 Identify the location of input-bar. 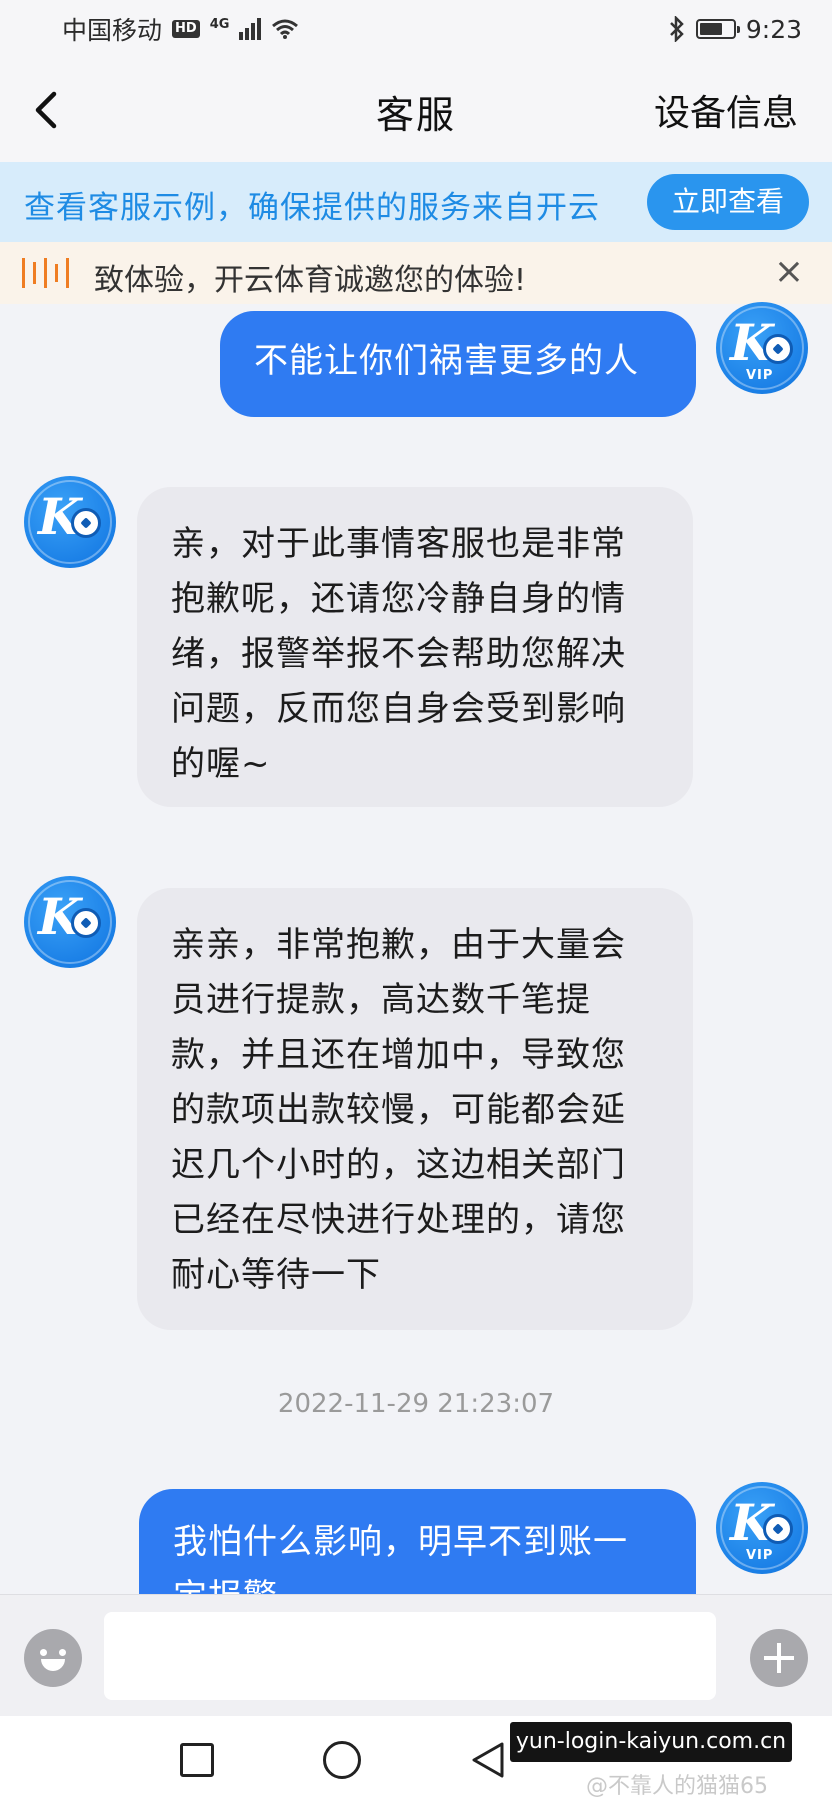
(416, 1655).